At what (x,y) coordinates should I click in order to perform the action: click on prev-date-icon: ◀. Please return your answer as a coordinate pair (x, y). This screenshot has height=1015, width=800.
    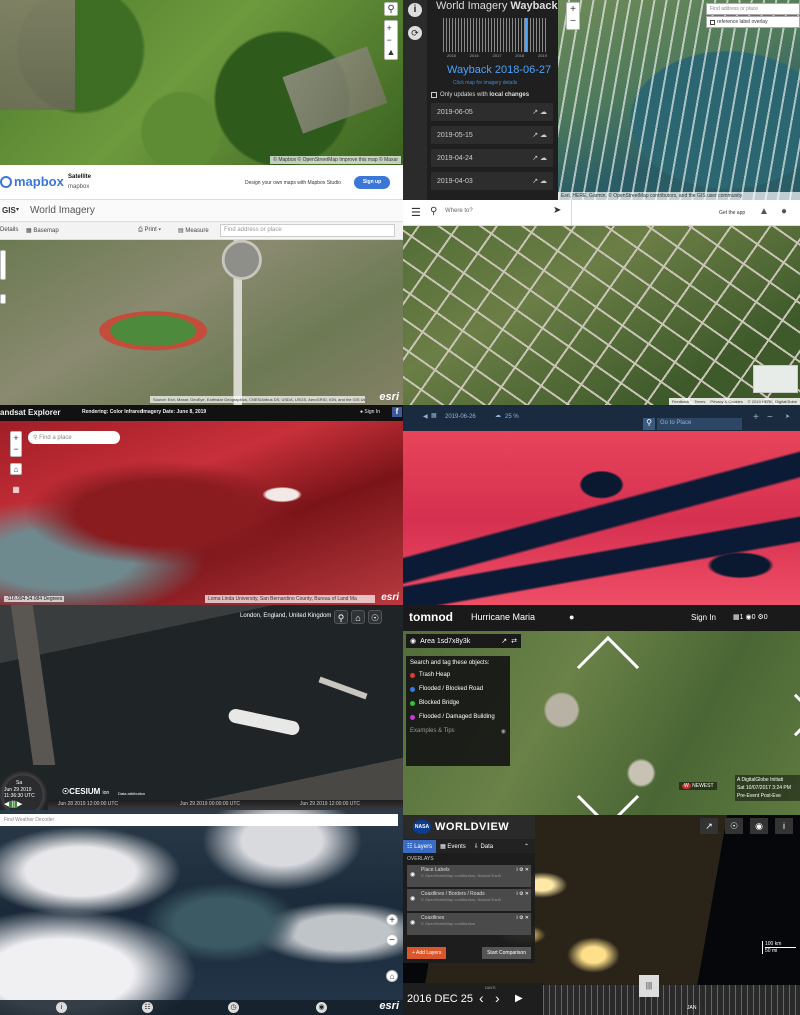
    Looking at the image, I should click on (425, 416).